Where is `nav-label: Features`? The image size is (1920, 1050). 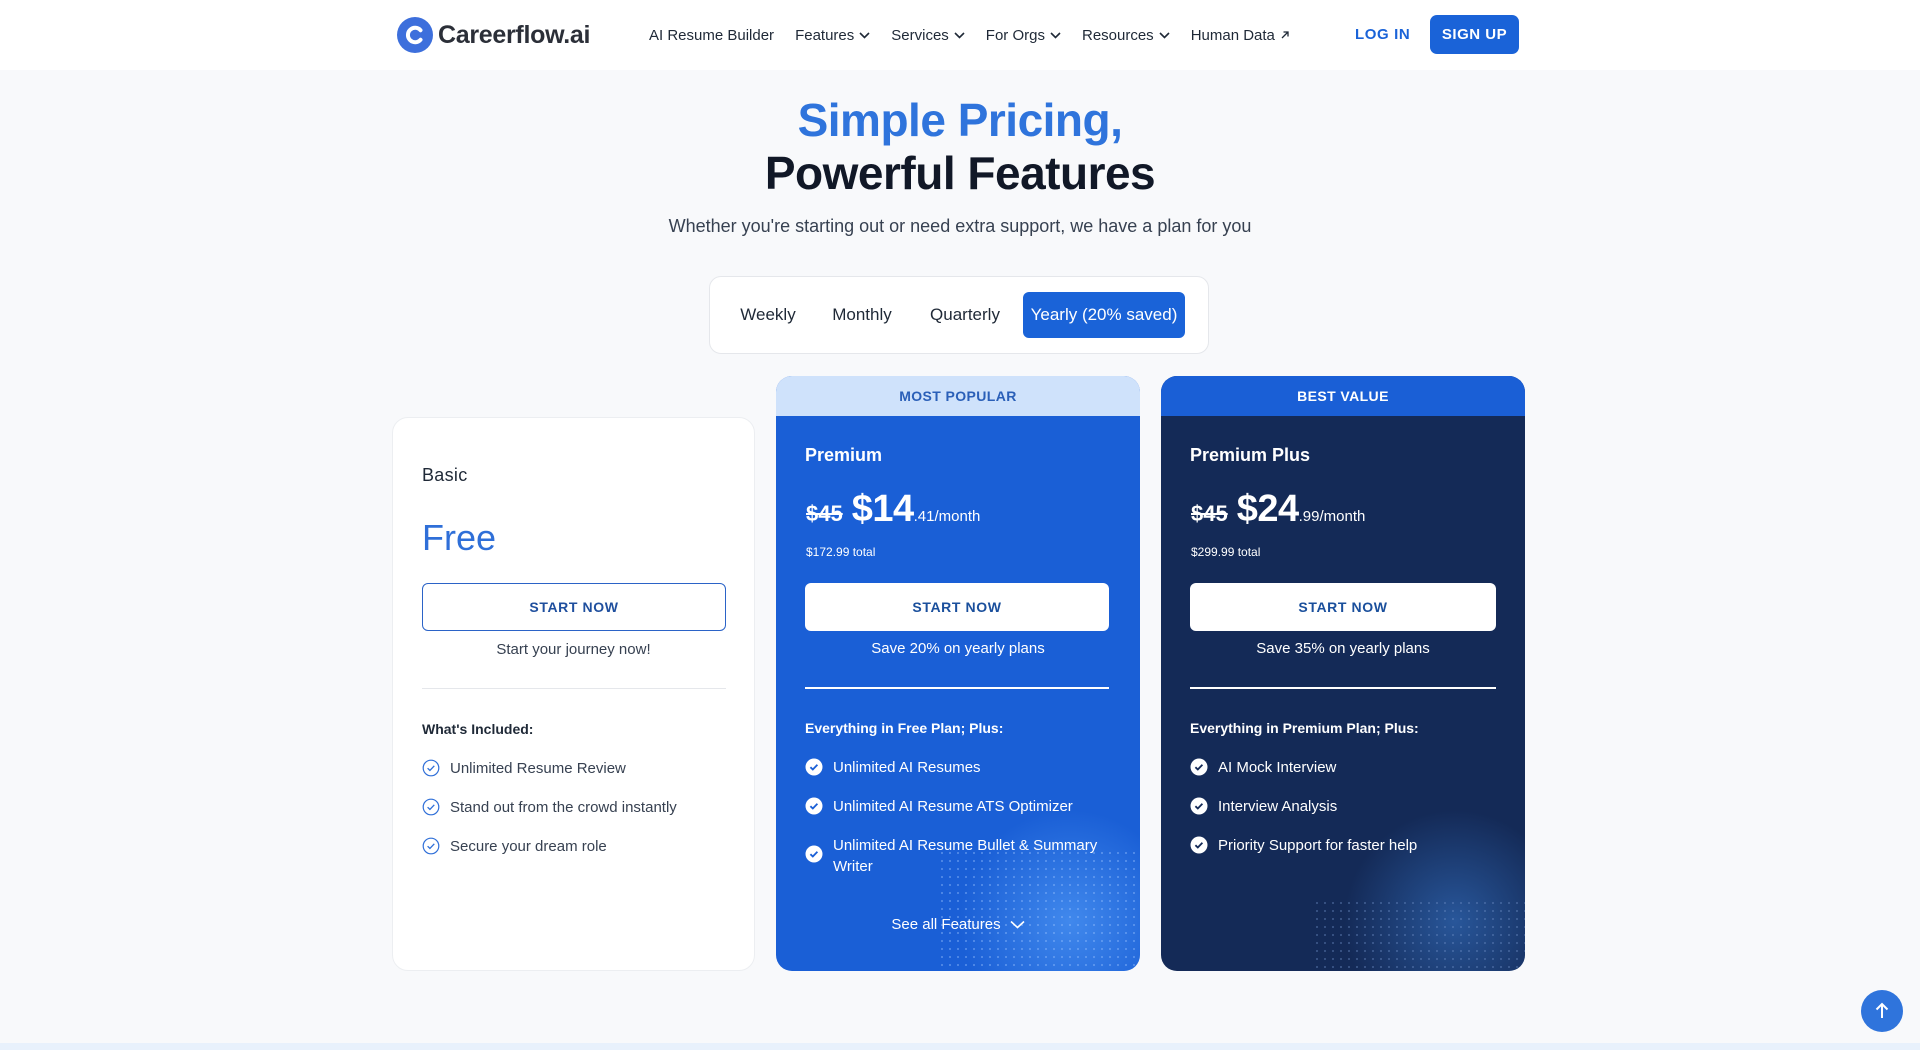 nav-label: Features is located at coordinates (825, 35).